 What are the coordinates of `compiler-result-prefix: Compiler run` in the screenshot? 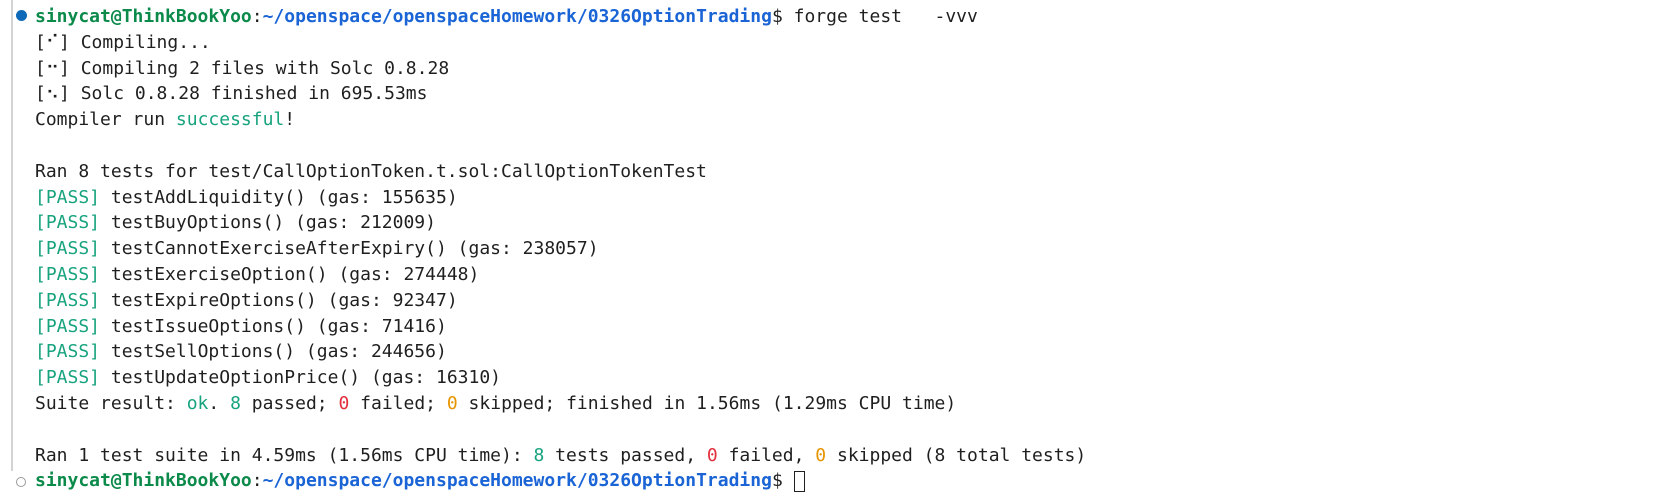 It's located at (105, 120).